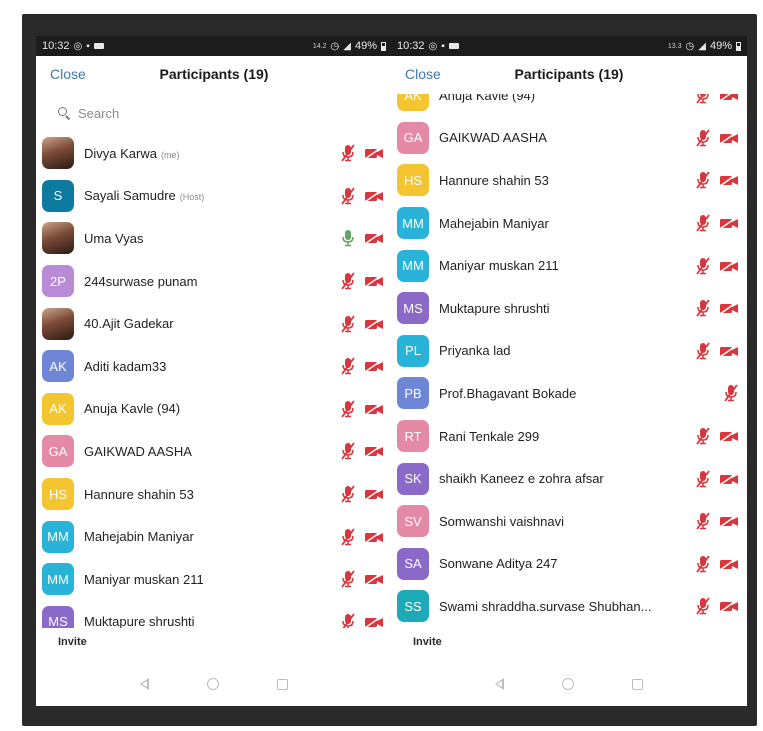  What do you see at coordinates (453, 46) in the screenshot?
I see `camera-icon` at bounding box center [453, 46].